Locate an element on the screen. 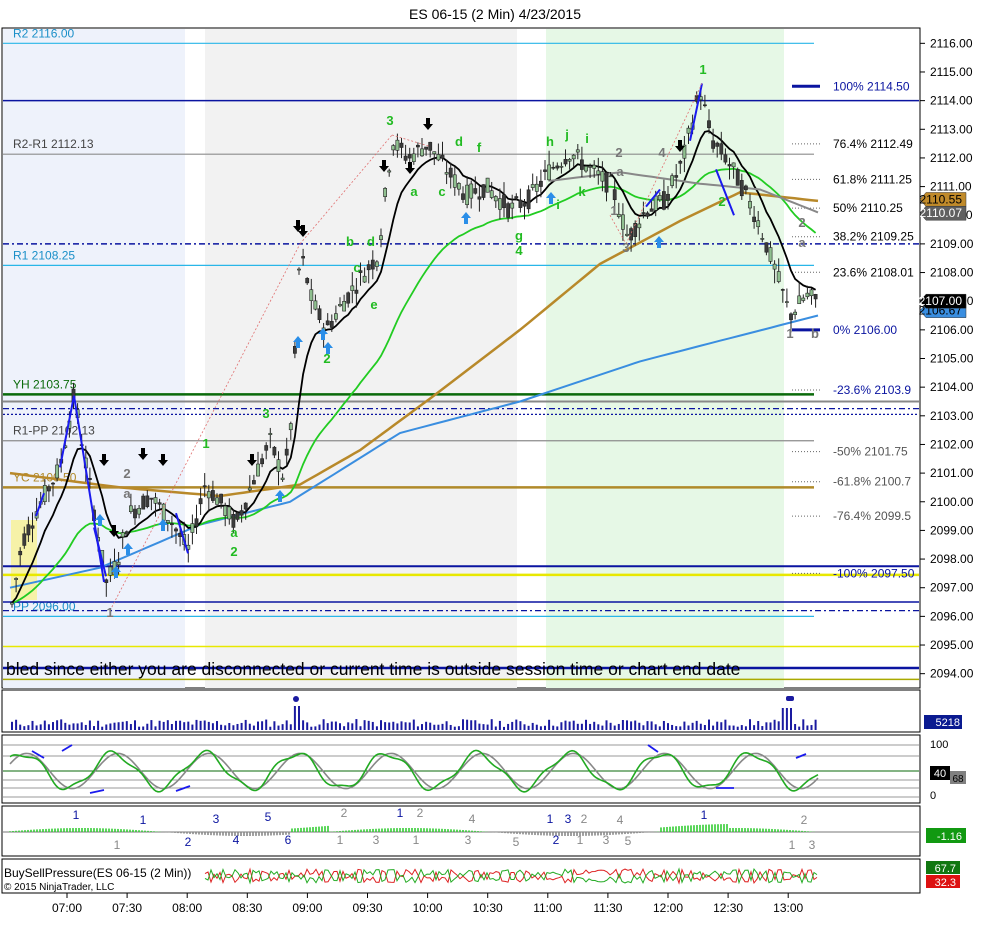 This screenshot has width=997, height=949. pivot-label: R2 2116.00 is located at coordinates (43, 33).